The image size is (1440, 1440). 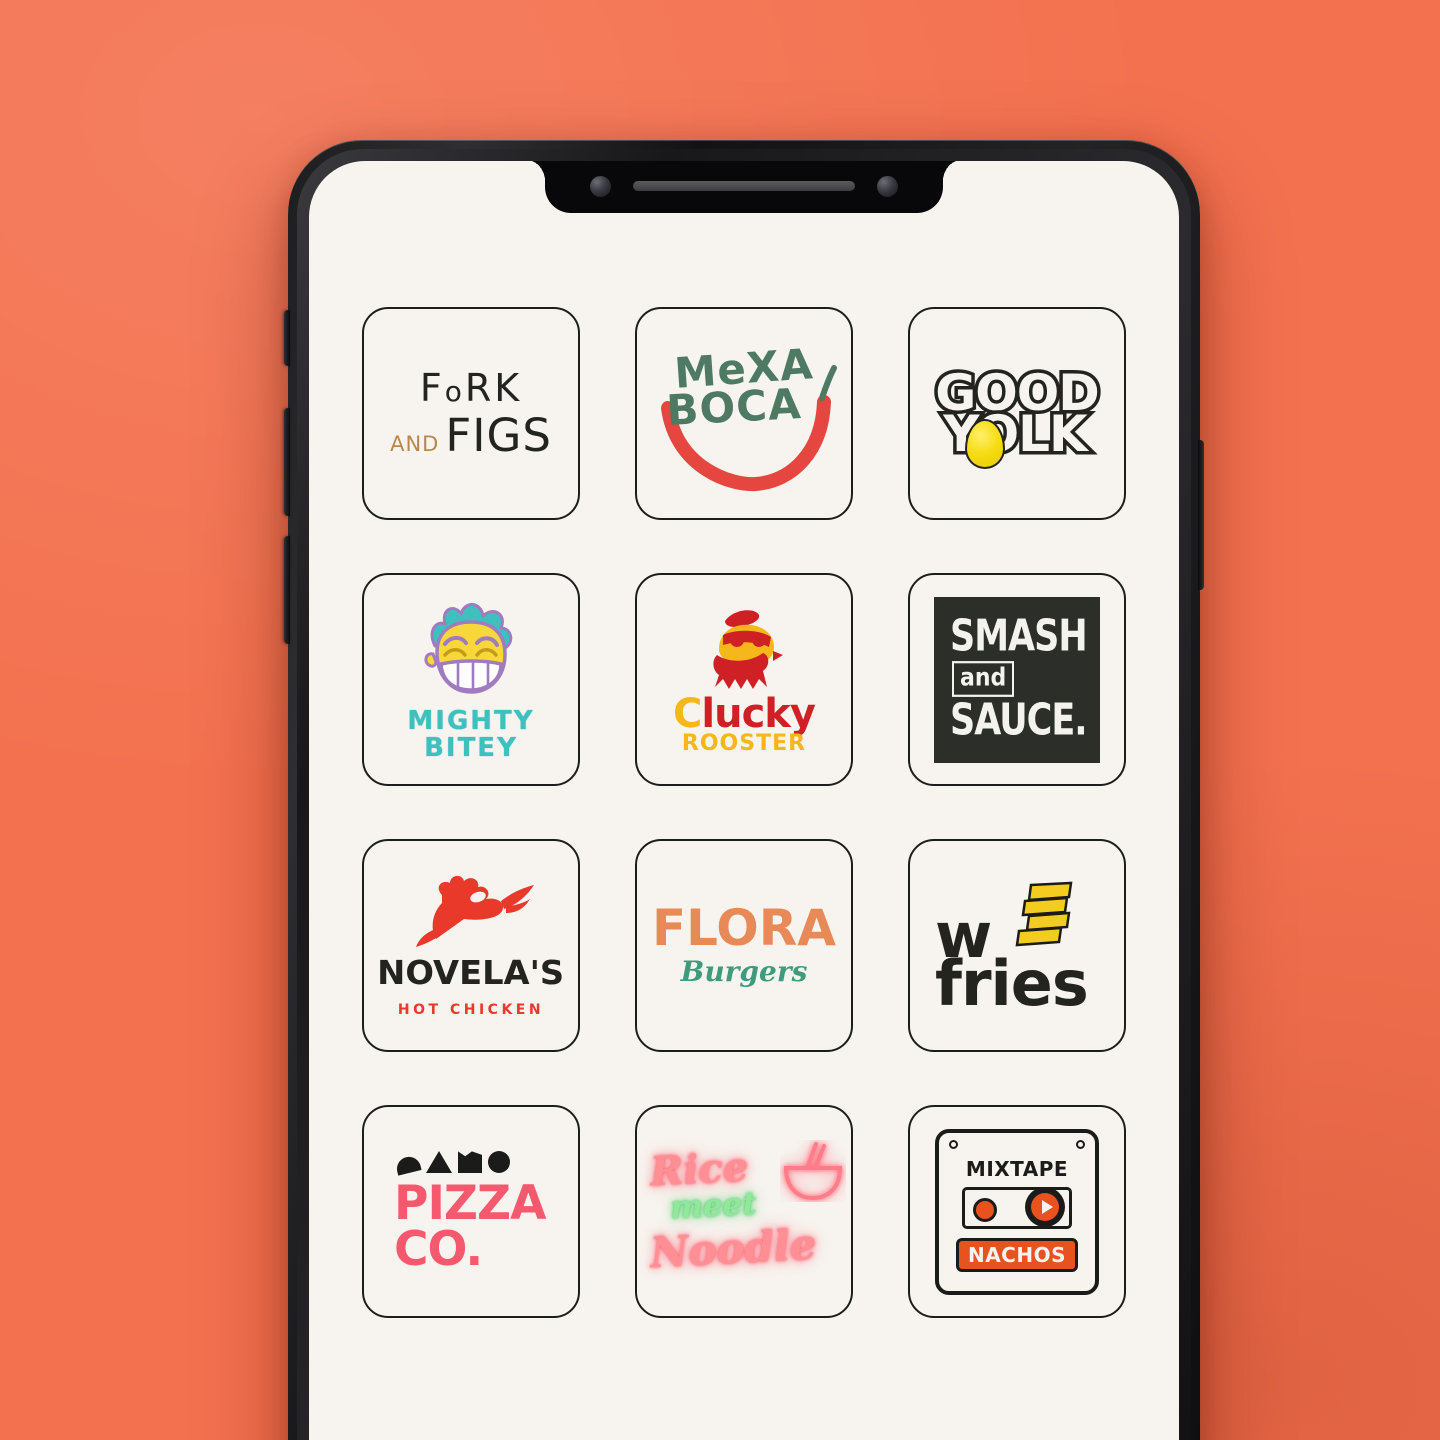 I want to click on mighty-bitey-line2: BITEY, so click(x=471, y=747).